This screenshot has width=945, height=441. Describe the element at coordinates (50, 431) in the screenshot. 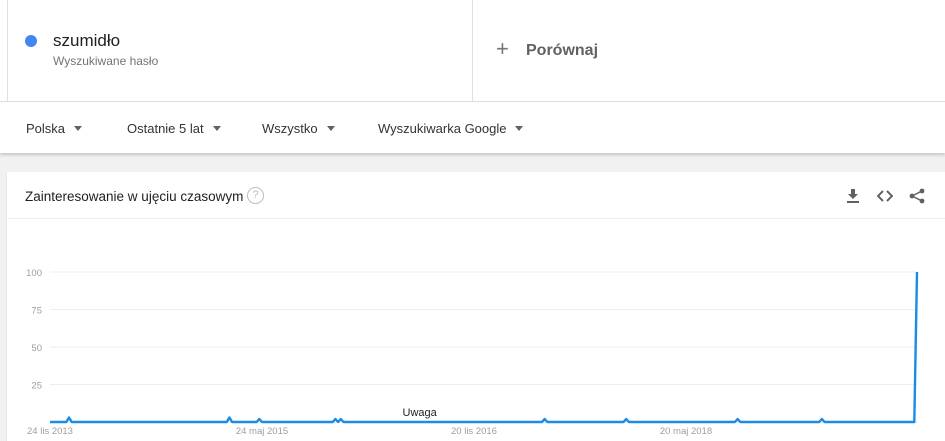

I see `x-tick-label: 24 lis 2013` at that location.